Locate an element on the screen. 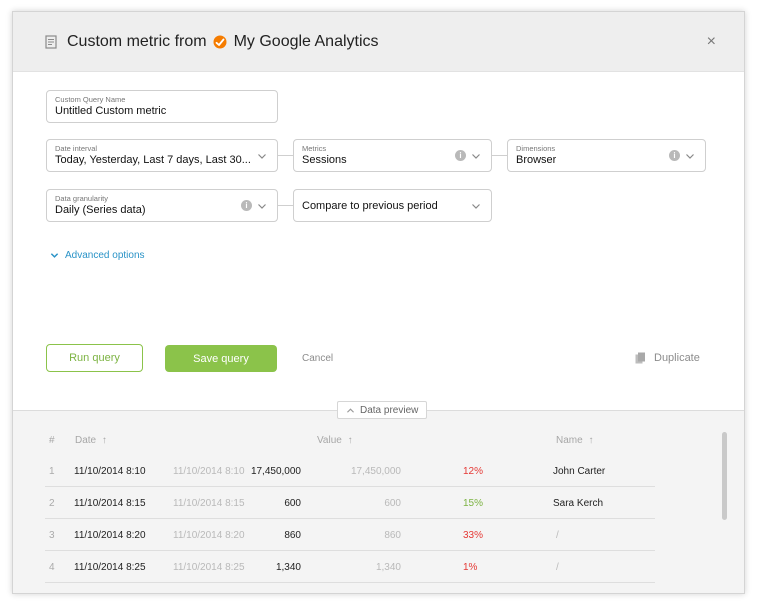 The width and height of the screenshot is (758, 606). column-header-value: Value ↑ is located at coordinates (335, 440).